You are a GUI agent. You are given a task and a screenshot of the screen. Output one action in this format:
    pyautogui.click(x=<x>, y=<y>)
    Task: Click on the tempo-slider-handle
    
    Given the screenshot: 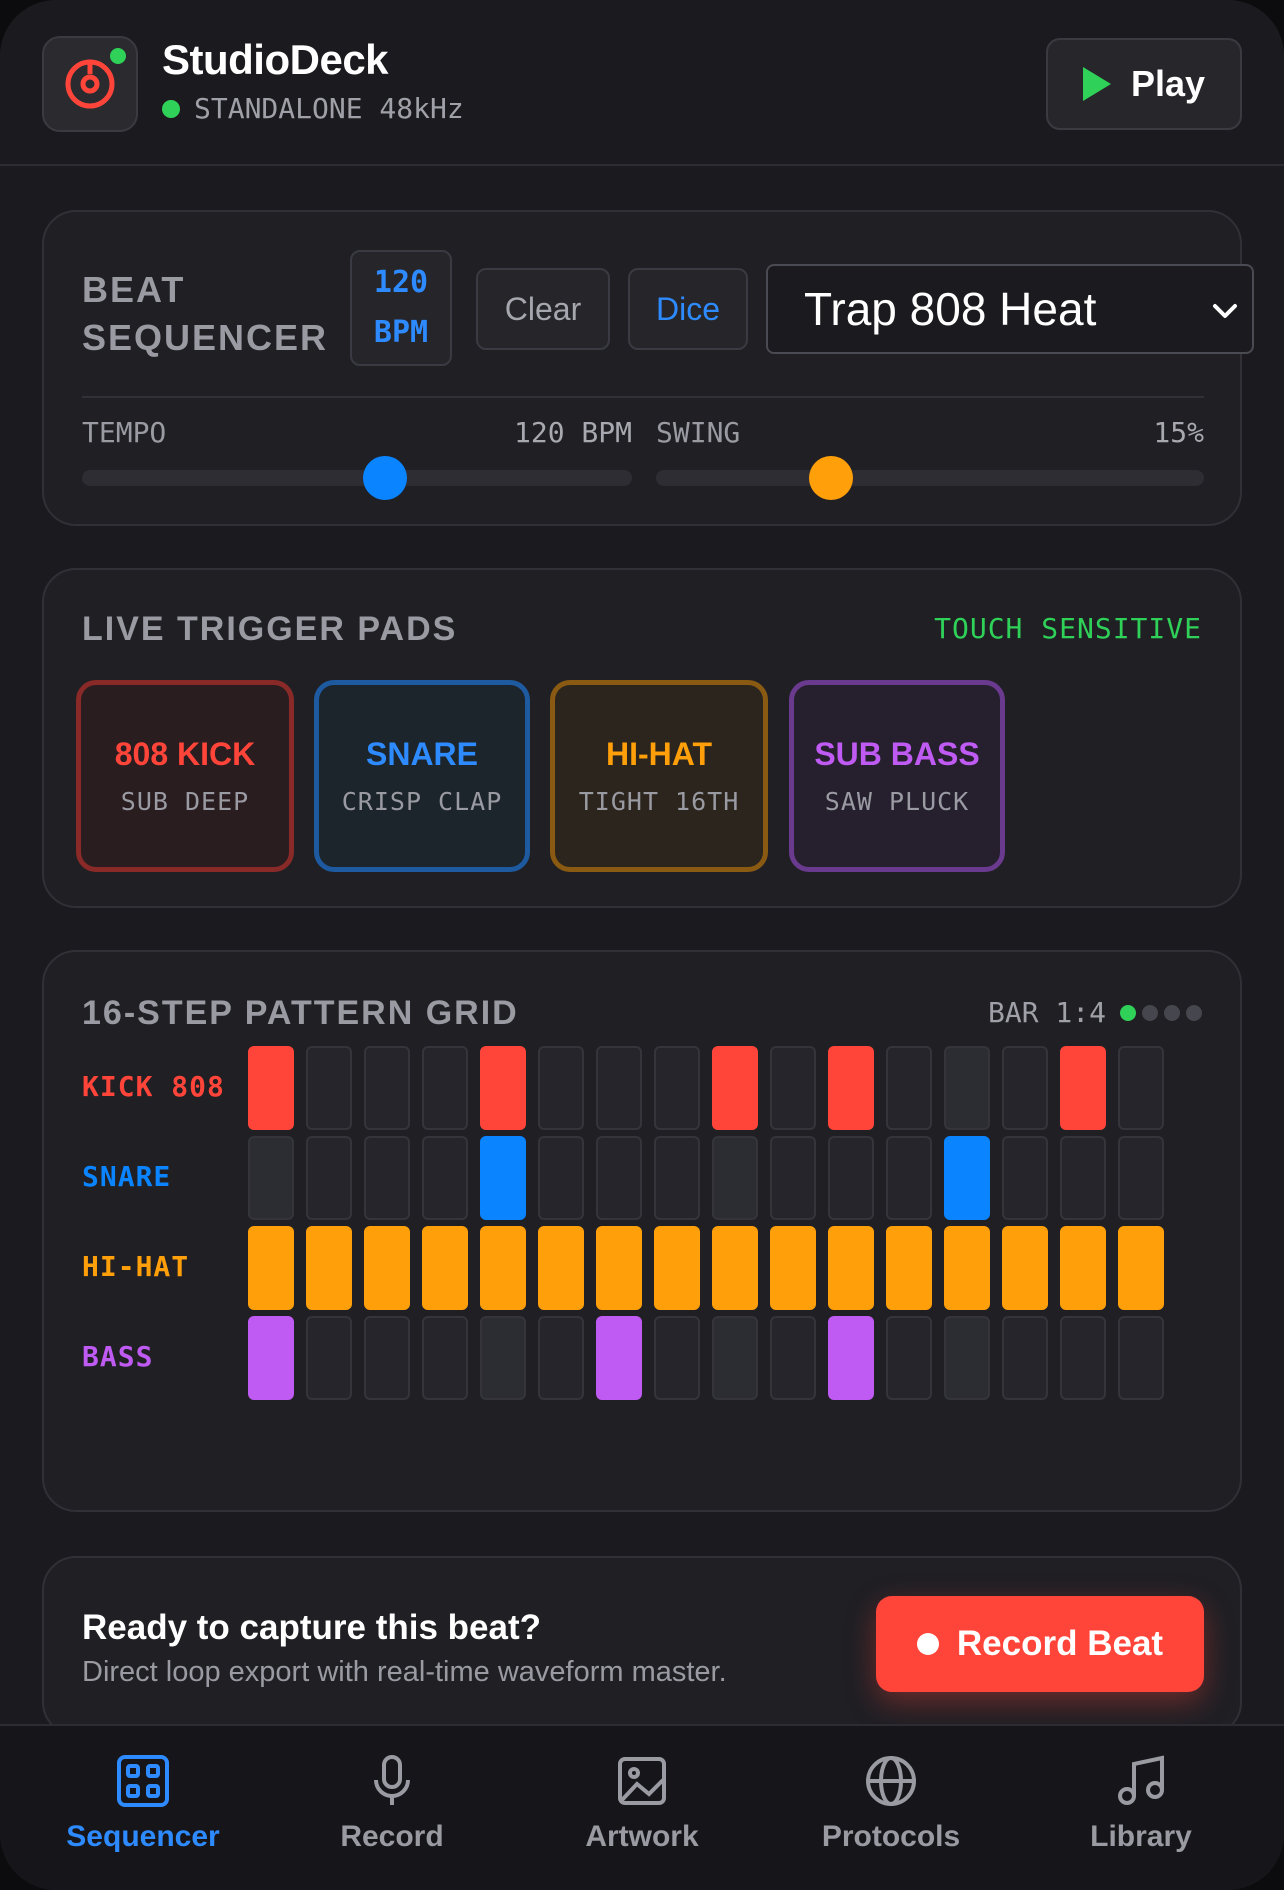 What is the action you would take?
    pyautogui.click(x=384, y=478)
    